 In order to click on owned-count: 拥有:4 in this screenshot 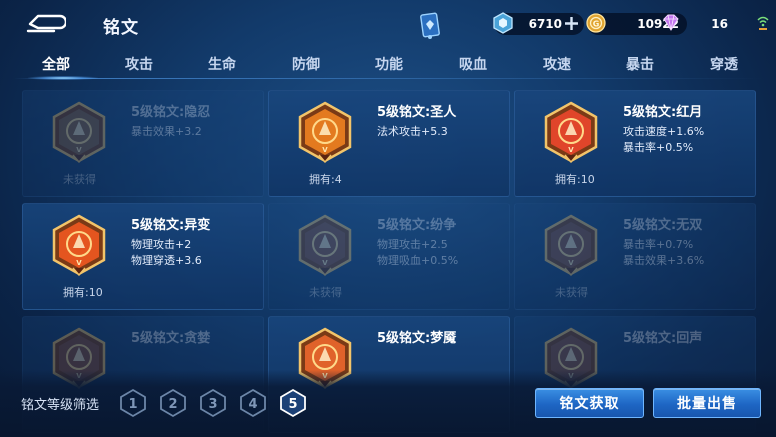, I will do `click(325, 179)`.